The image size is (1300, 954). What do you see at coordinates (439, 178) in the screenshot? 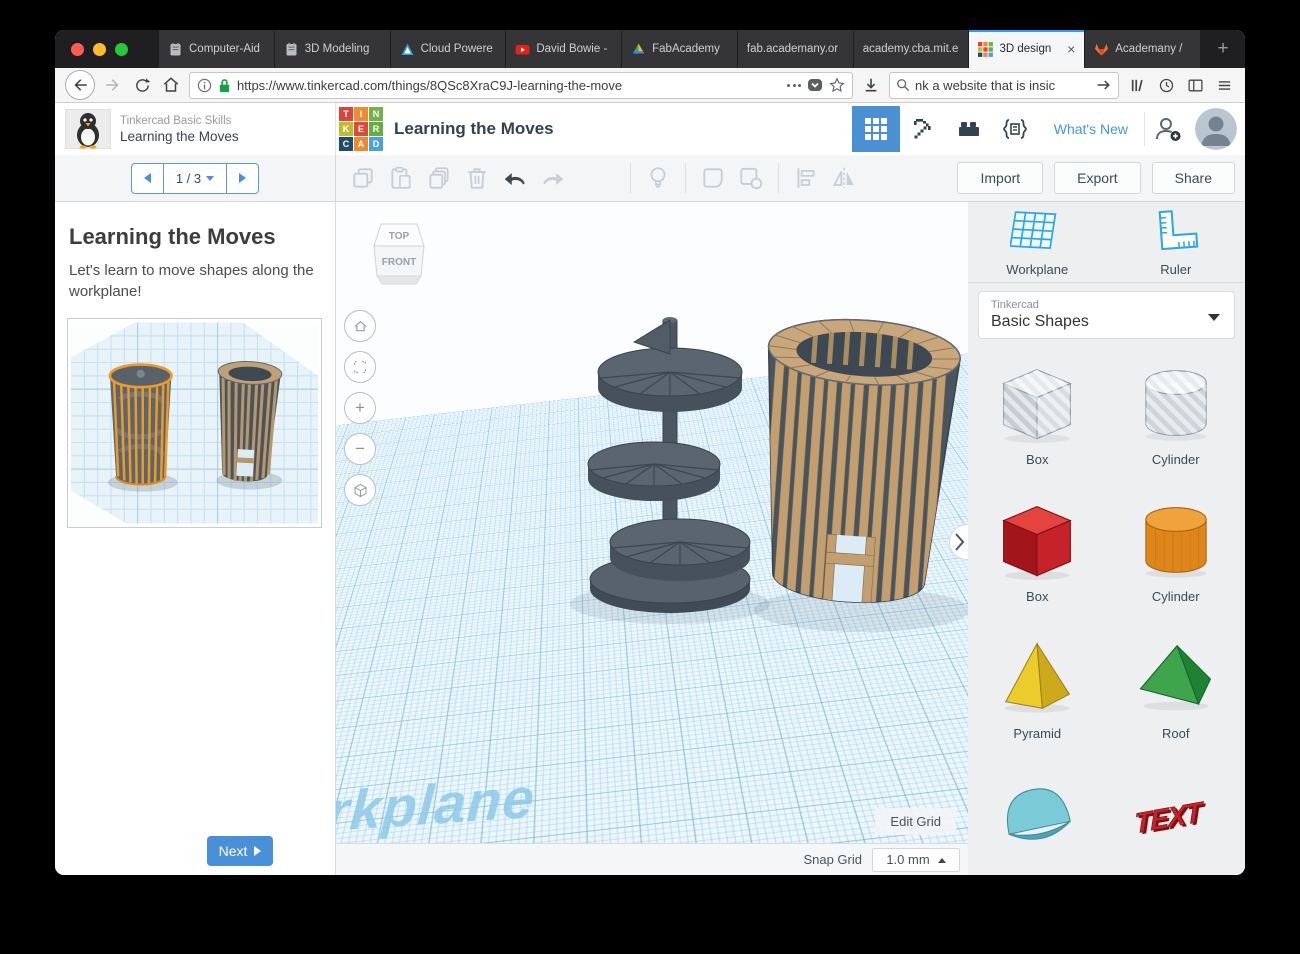
I see `duplicate-button` at bounding box center [439, 178].